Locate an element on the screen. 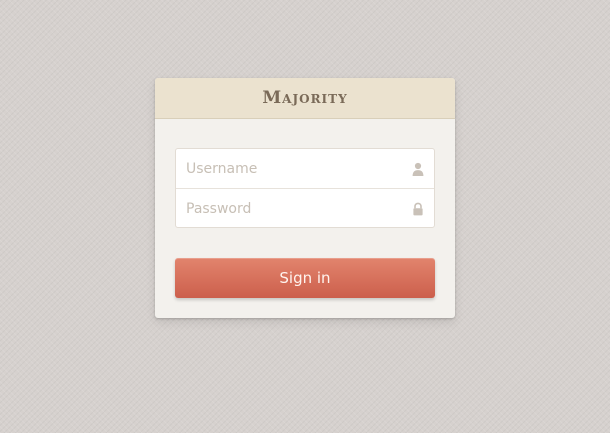  lock-icon is located at coordinates (418, 208).